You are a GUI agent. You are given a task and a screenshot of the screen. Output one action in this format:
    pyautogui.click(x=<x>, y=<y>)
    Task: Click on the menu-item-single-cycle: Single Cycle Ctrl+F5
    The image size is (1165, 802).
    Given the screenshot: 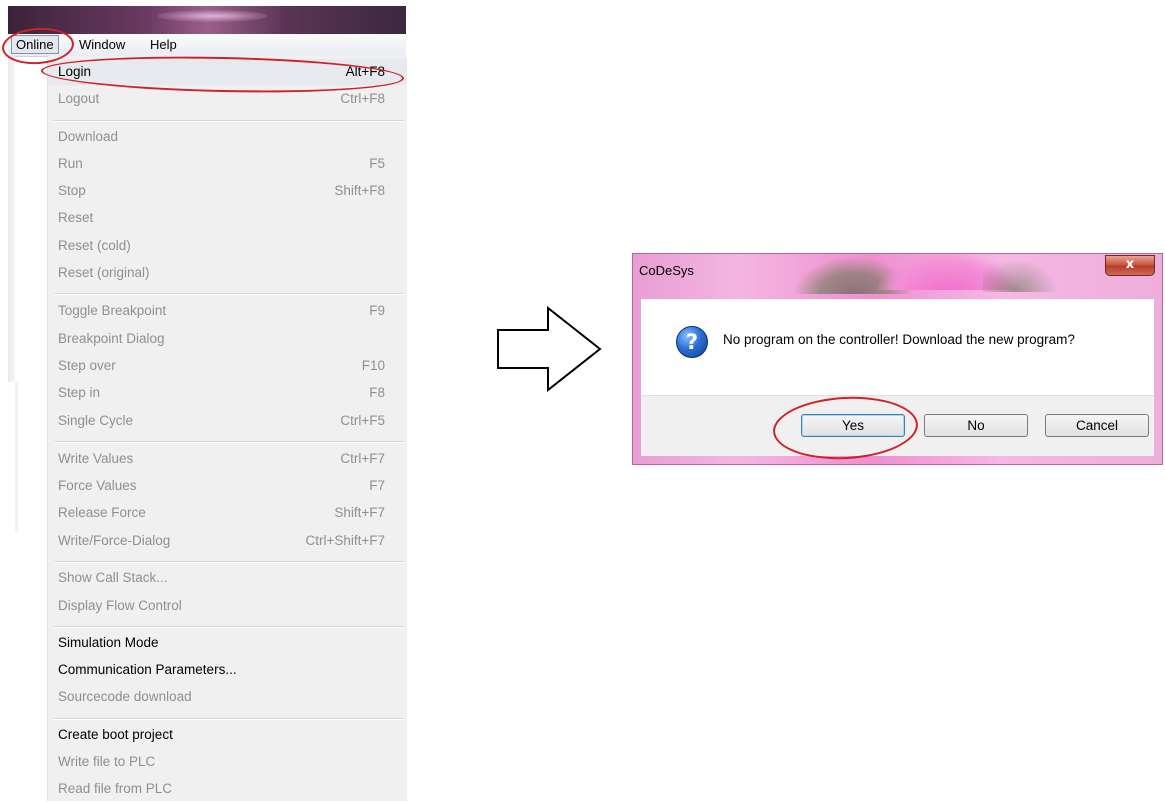 What is the action you would take?
    pyautogui.click(x=227, y=421)
    